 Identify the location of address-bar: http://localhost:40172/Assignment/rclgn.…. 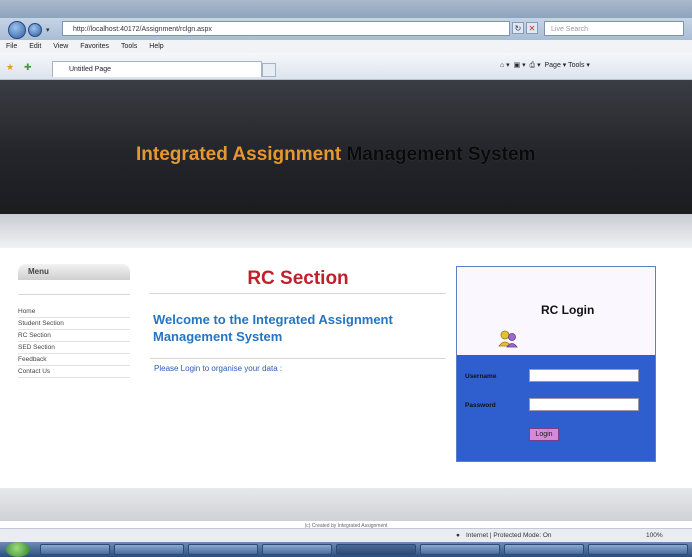
(286, 28).